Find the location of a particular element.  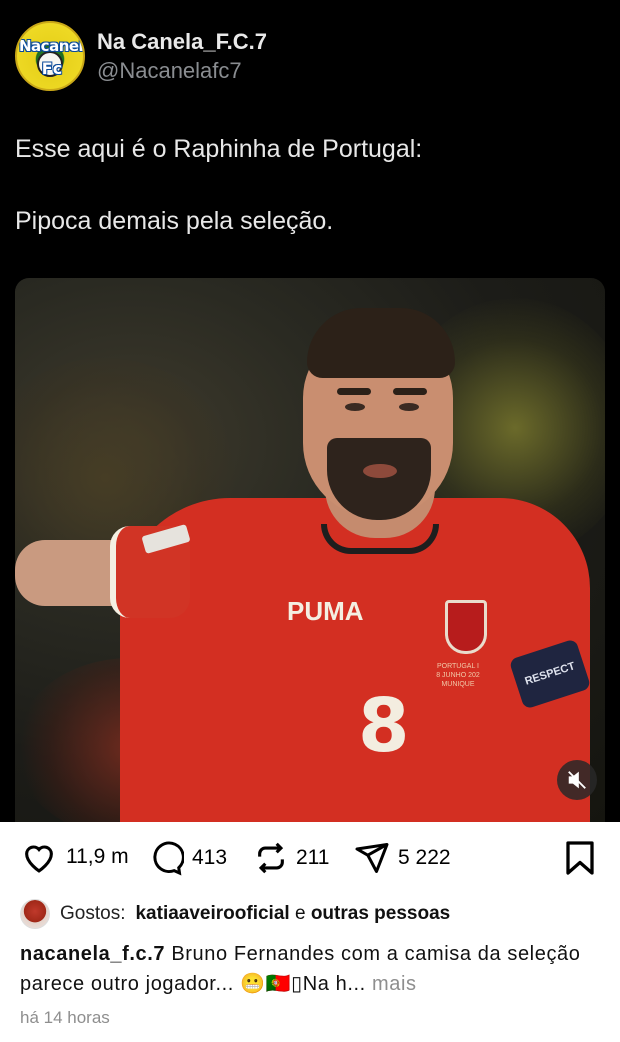

caption-more-link: mais is located at coordinates (394, 984).